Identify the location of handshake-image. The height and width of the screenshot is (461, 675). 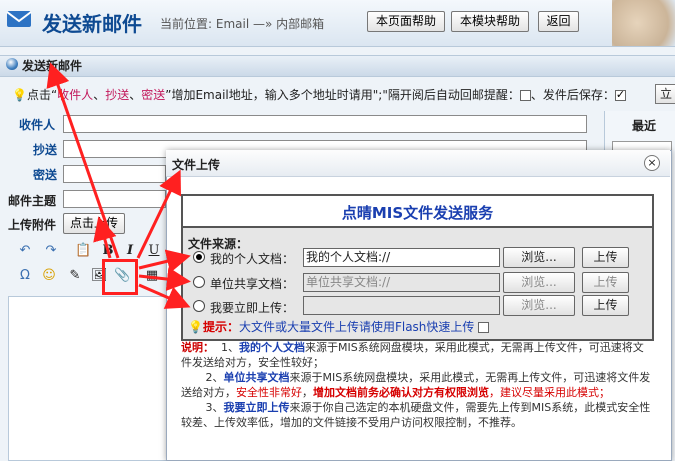
(643, 23).